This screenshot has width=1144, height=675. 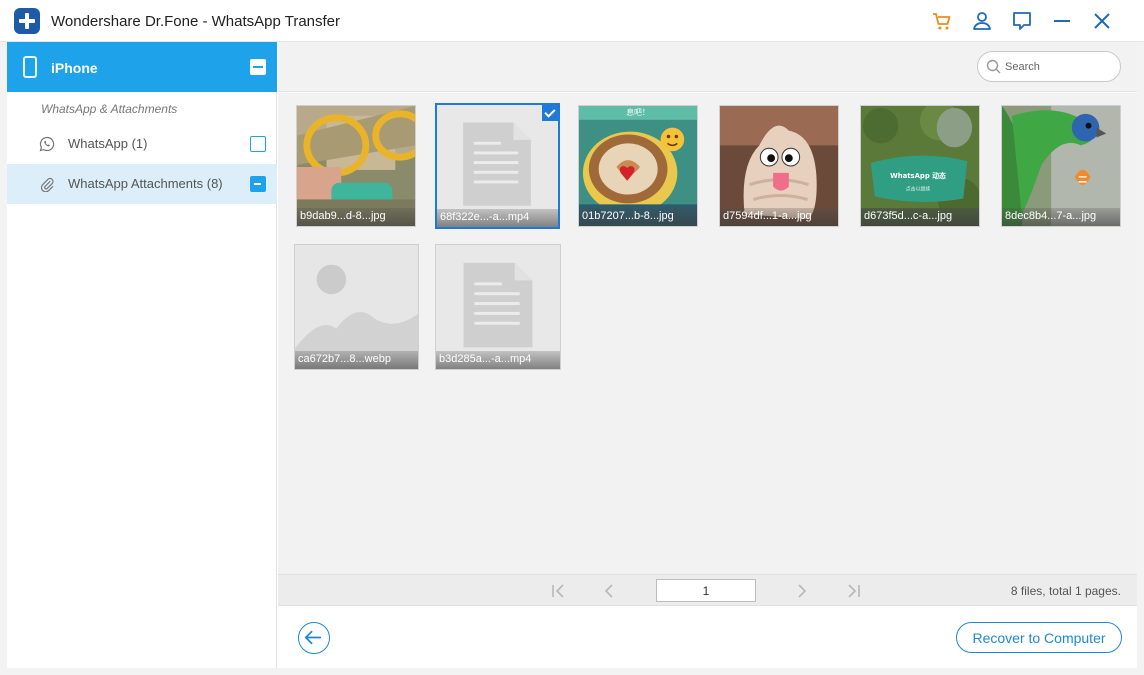 I want to click on file-thumbnail: ca672b7...8...webp, so click(x=356, y=307).